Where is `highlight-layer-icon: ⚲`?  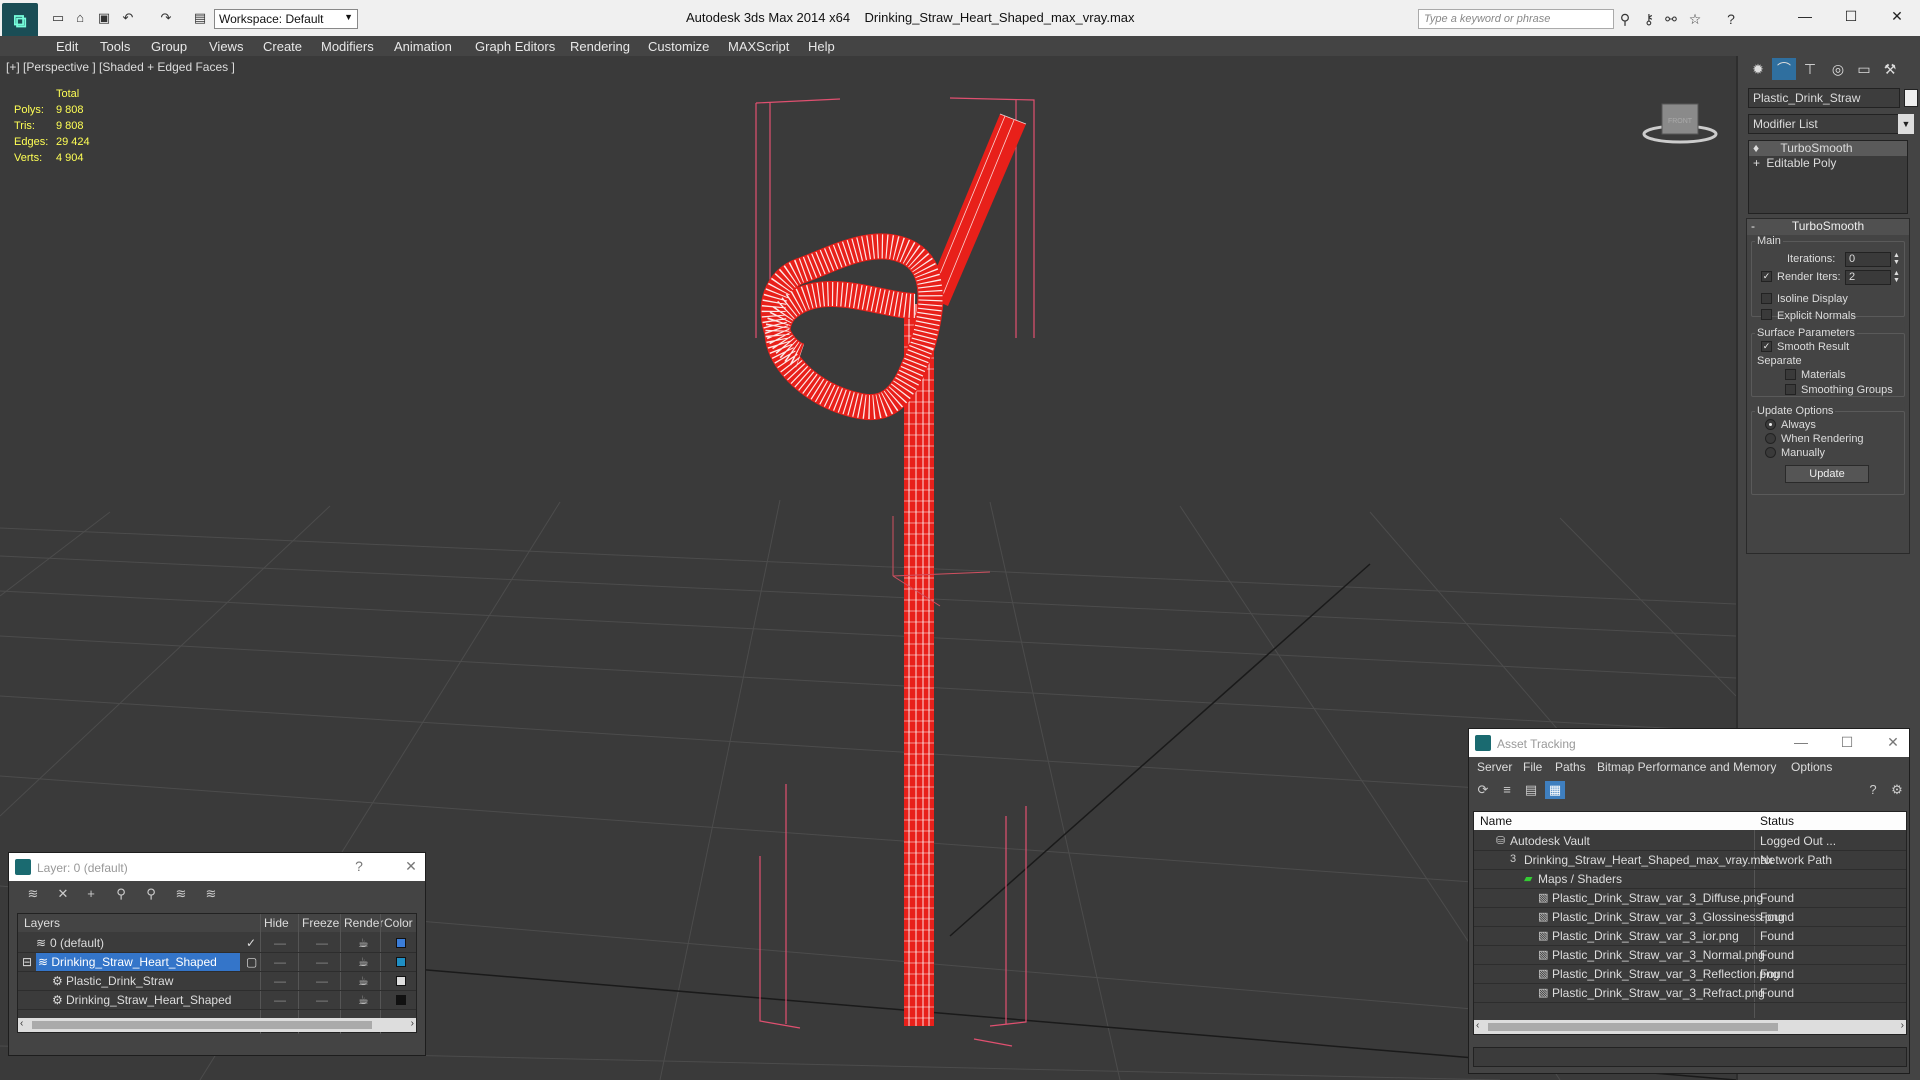
highlight-layer-icon: ⚲ is located at coordinates (151, 894).